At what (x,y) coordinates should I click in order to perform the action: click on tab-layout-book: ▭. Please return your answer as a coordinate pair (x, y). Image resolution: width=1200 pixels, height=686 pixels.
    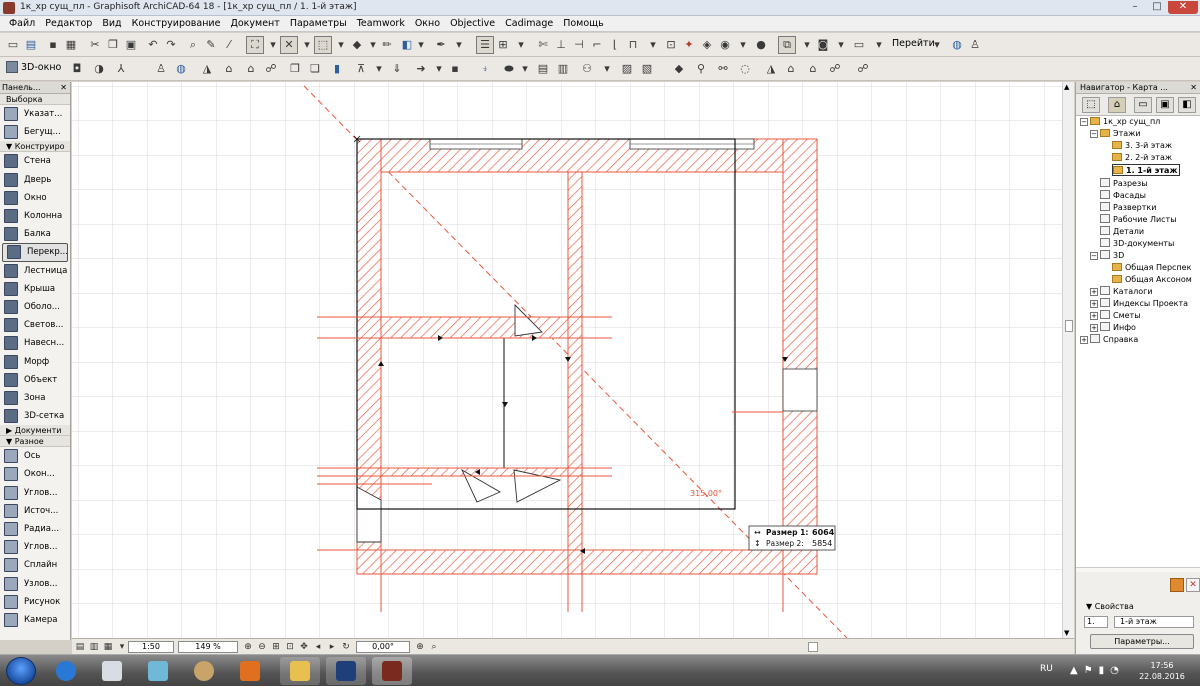
    Looking at the image, I should click on (1143, 105).